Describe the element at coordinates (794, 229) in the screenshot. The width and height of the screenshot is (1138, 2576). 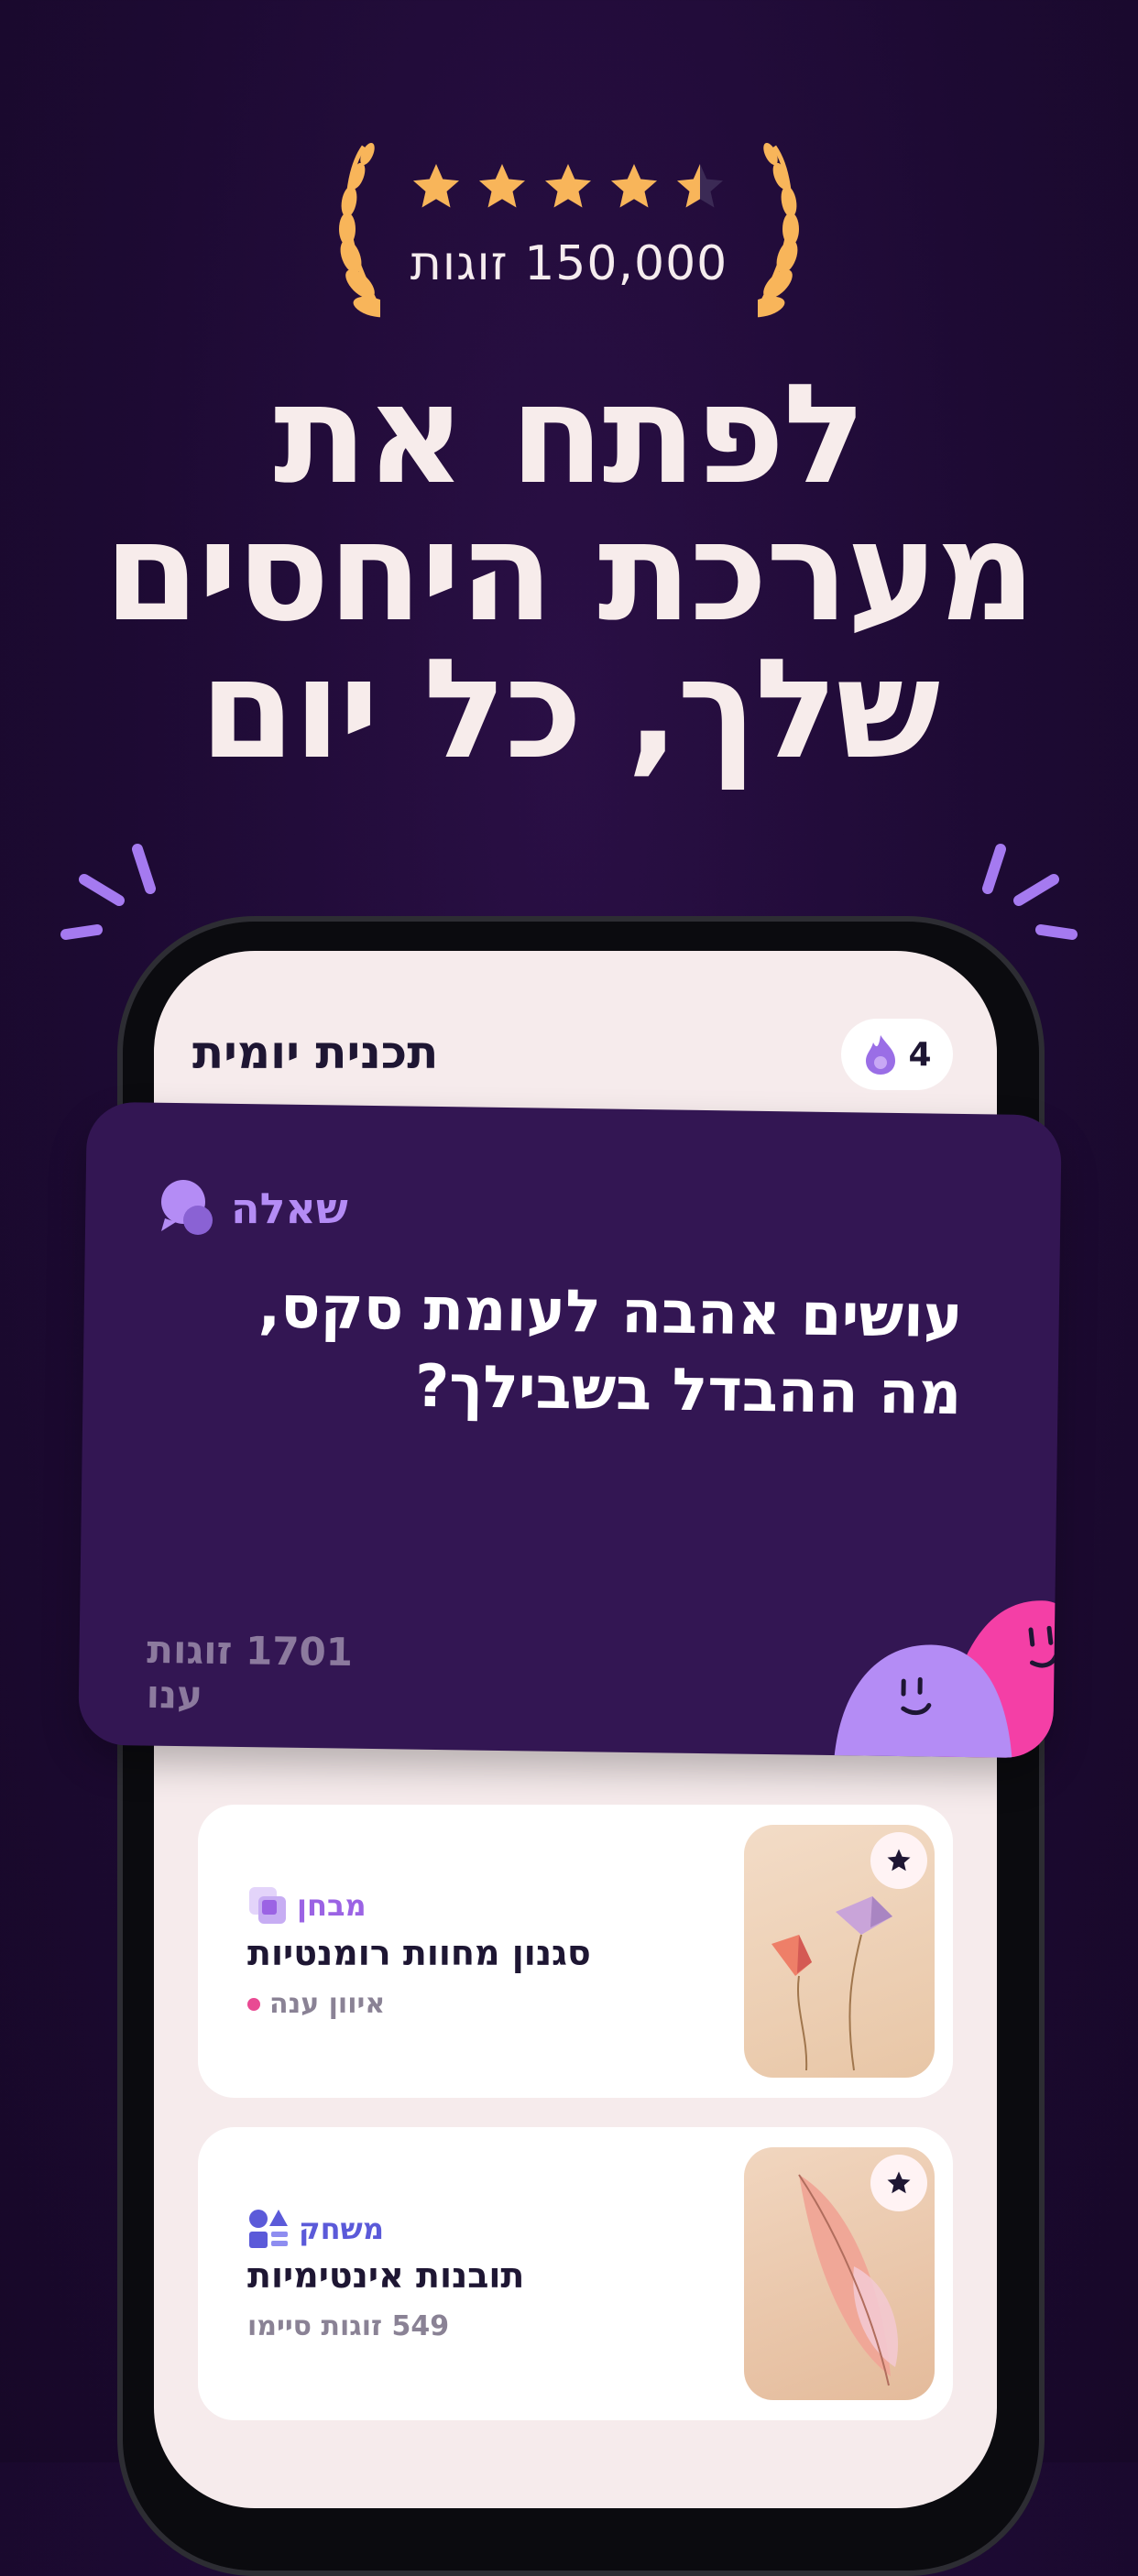
I see `laurel-right-icon` at that location.